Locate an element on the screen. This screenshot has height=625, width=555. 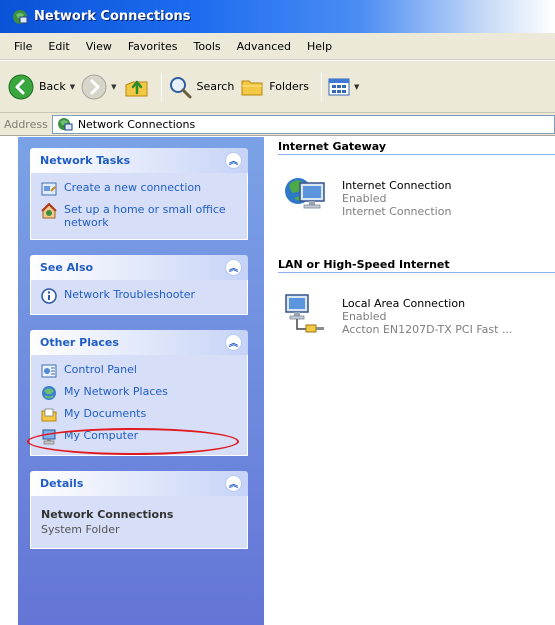
views-button: ▼ is located at coordinates (343, 87).